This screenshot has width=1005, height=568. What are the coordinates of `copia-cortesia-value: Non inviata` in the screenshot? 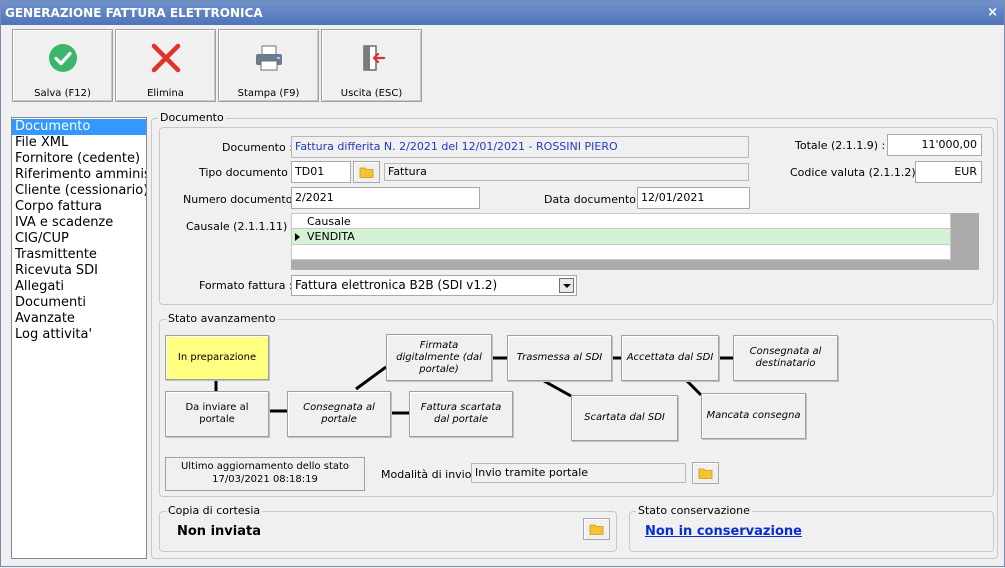 It's located at (219, 531).